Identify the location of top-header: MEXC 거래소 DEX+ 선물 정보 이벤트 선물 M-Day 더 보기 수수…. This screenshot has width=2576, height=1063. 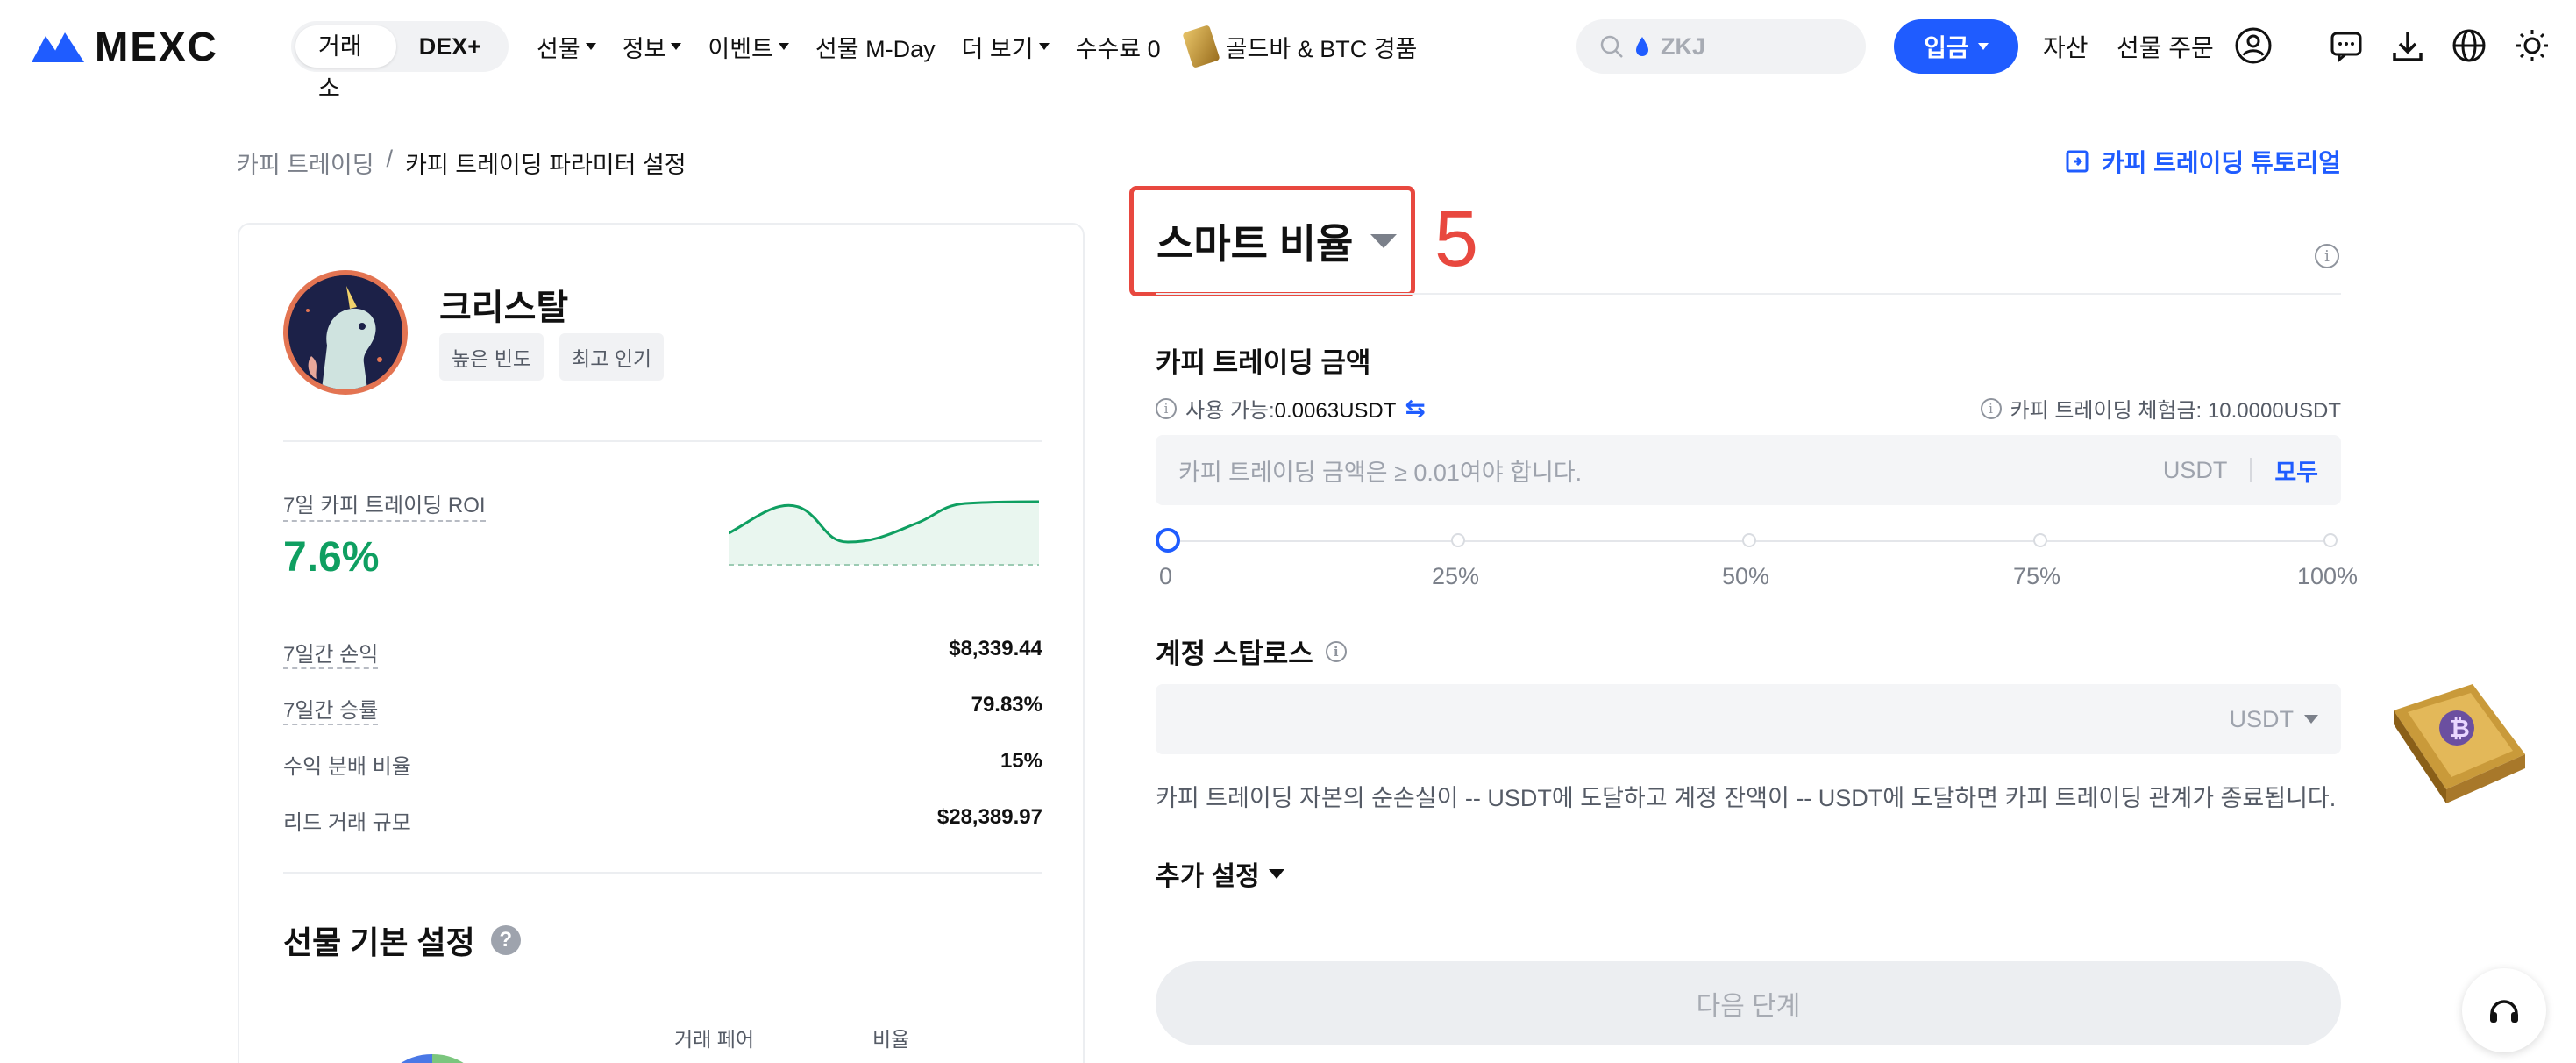
(1288, 51).